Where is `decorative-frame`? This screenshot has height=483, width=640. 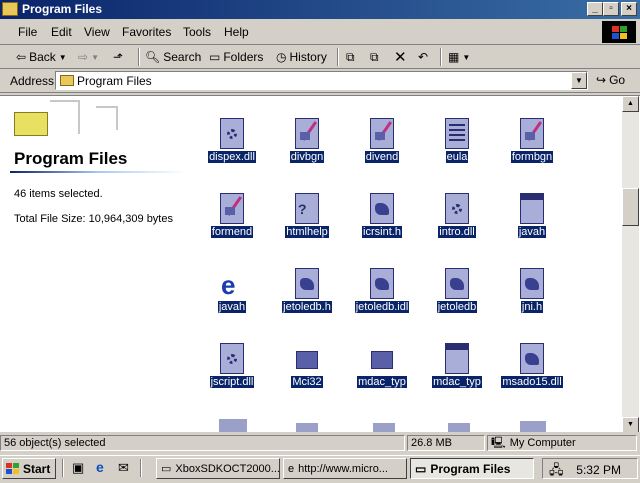 decorative-frame is located at coordinates (107, 118).